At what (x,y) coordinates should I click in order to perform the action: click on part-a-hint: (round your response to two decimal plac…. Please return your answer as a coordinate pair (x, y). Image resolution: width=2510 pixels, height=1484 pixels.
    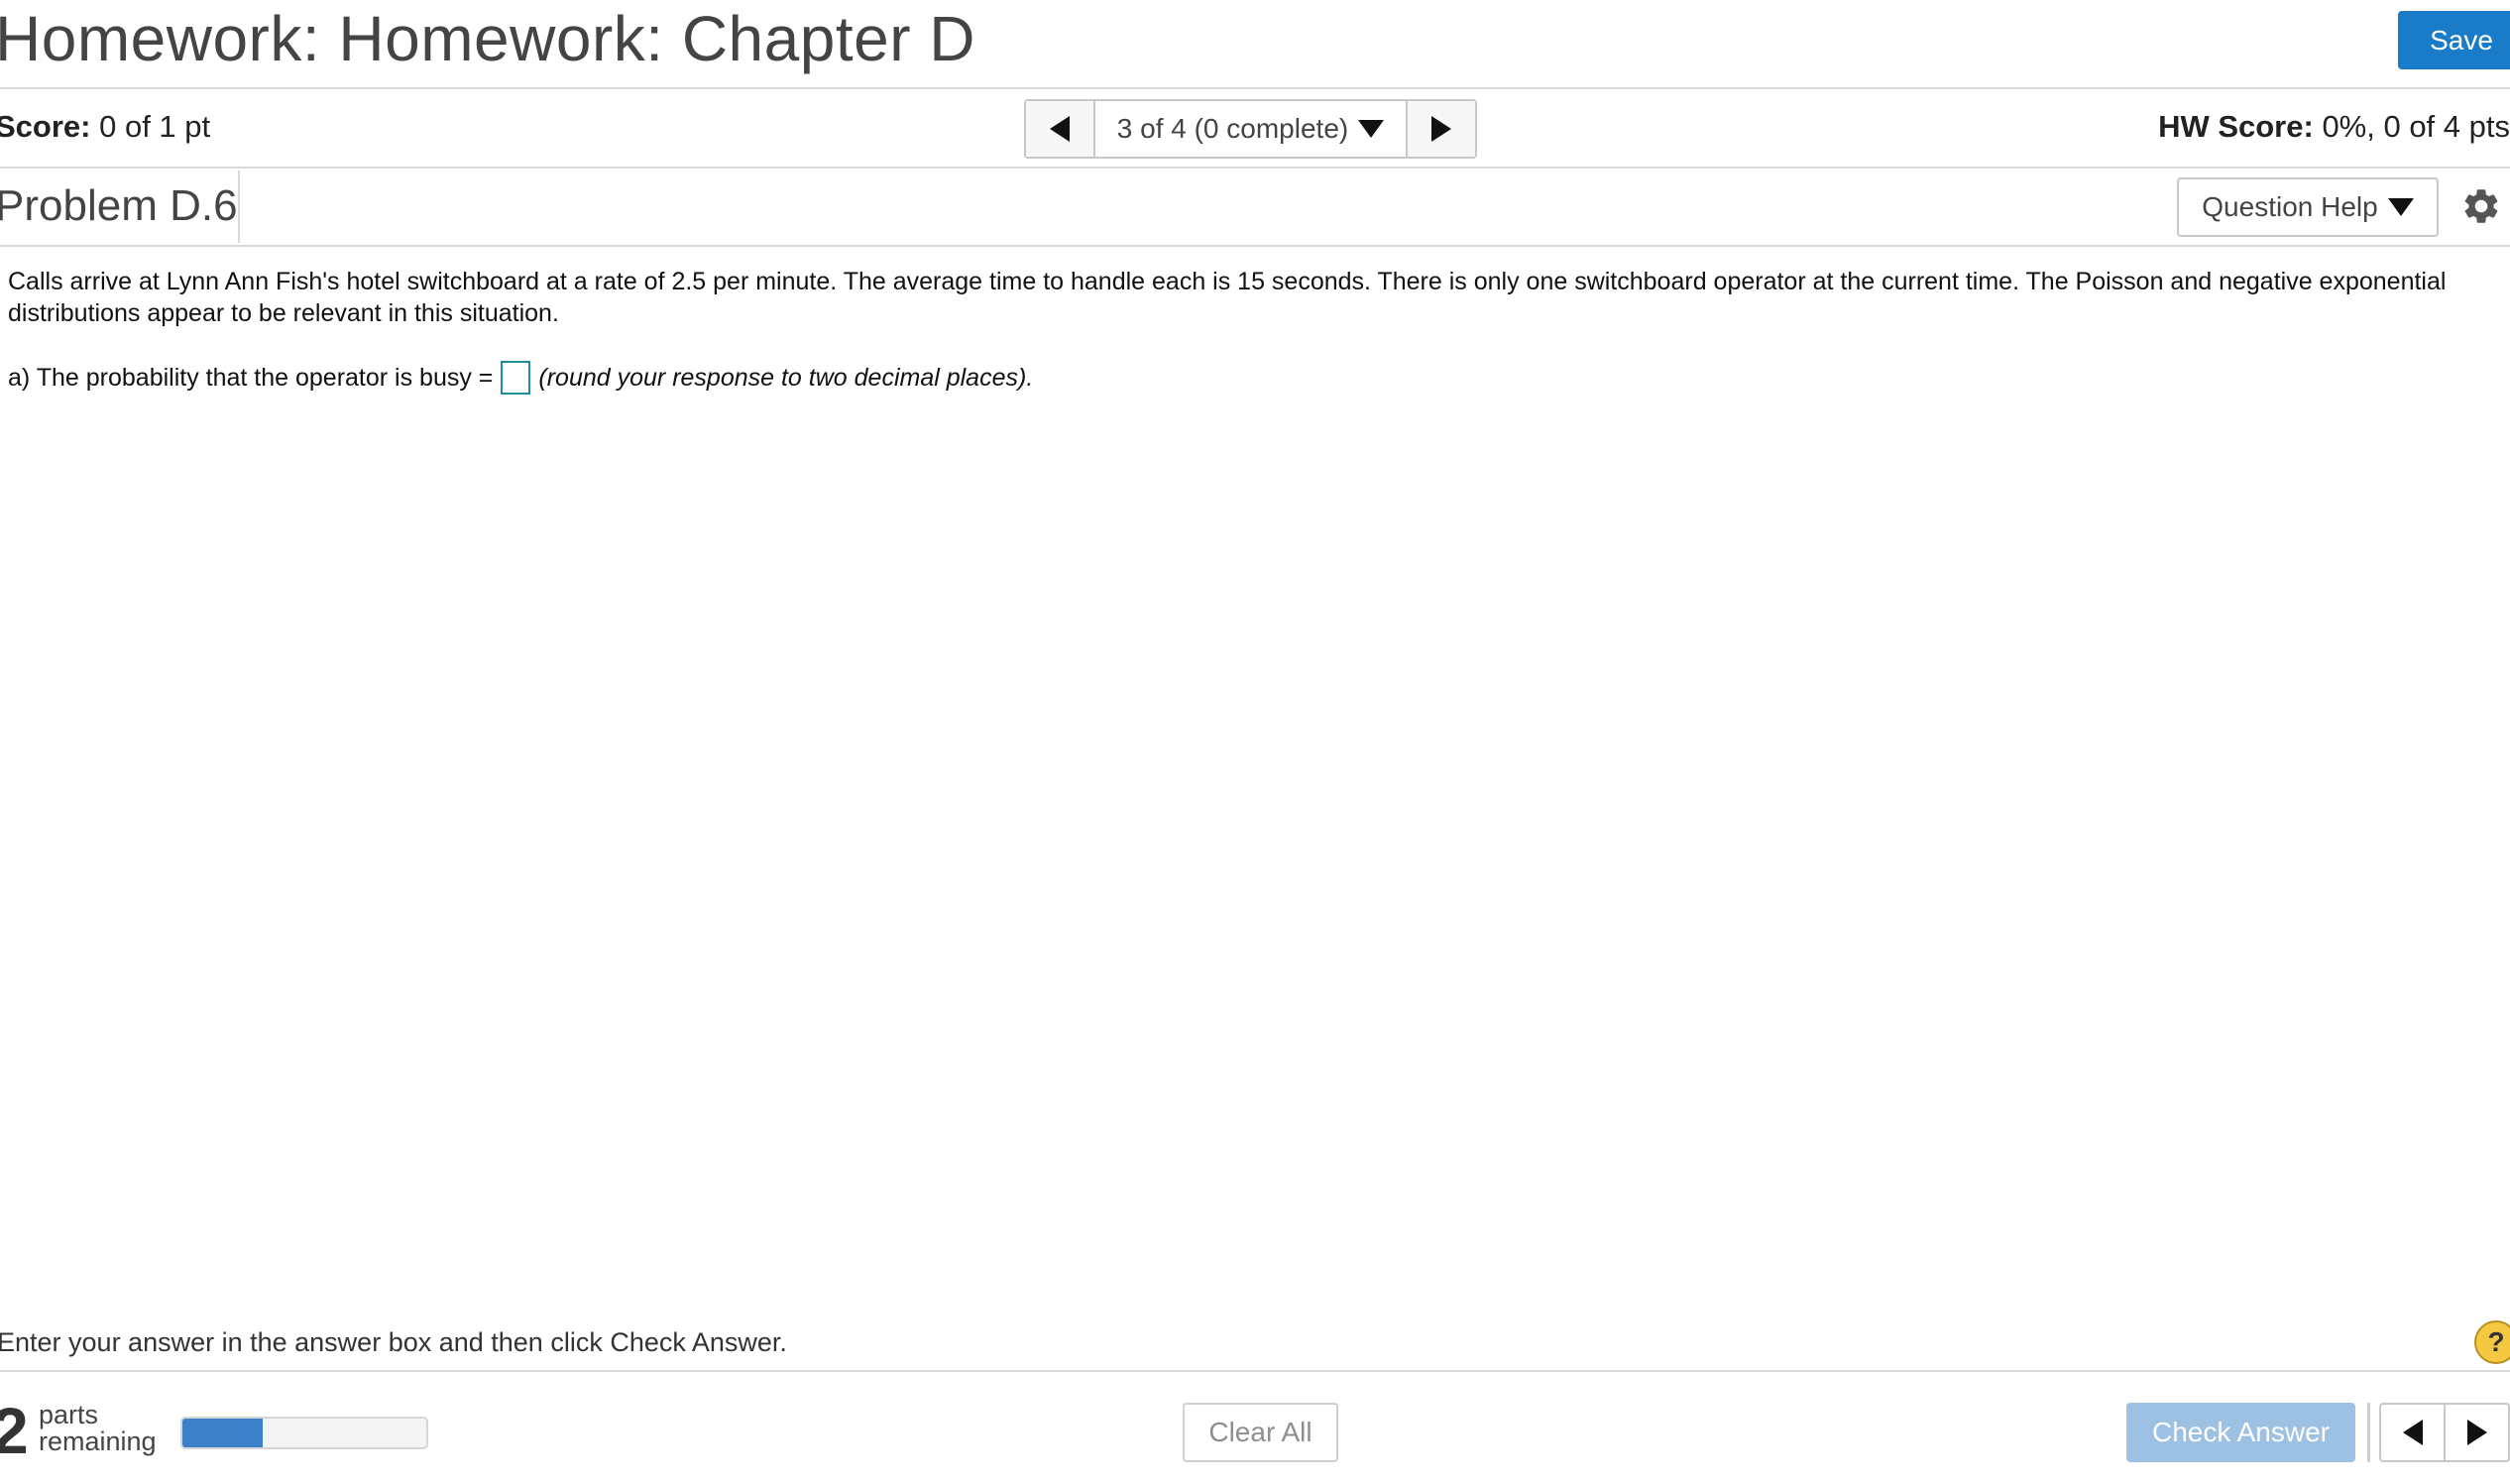
    Looking at the image, I should click on (786, 377).